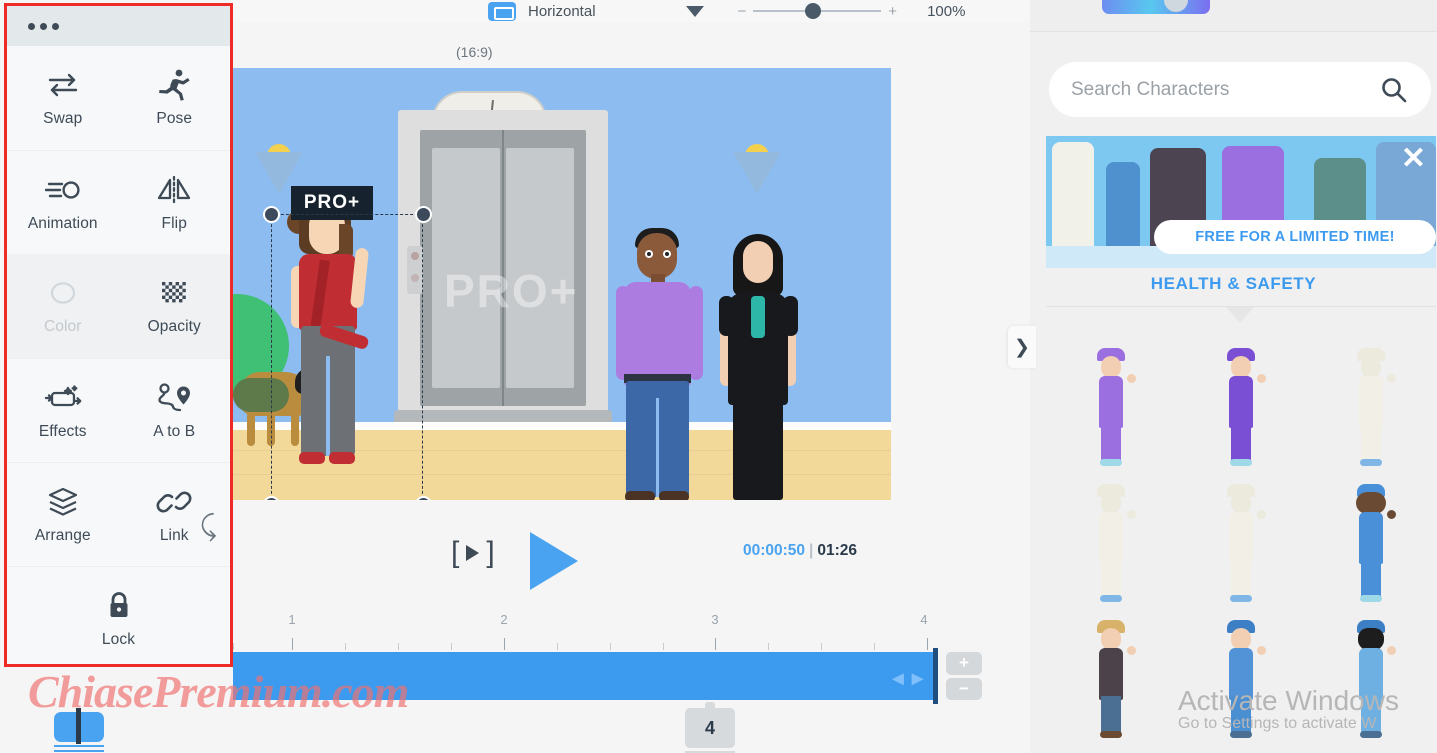 The width and height of the screenshot is (1437, 753). I want to click on total-time: 01:26, so click(837, 550).